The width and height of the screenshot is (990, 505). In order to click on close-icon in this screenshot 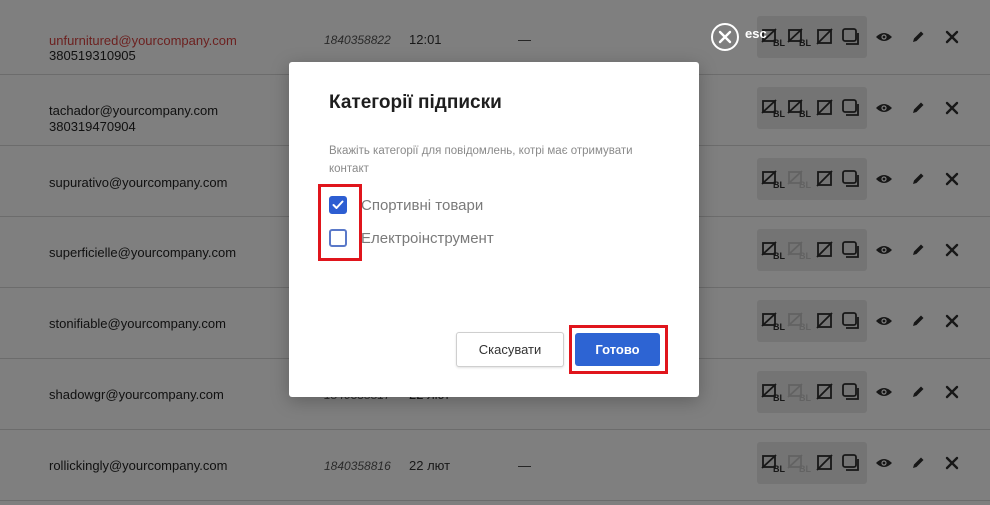, I will do `click(725, 37)`.